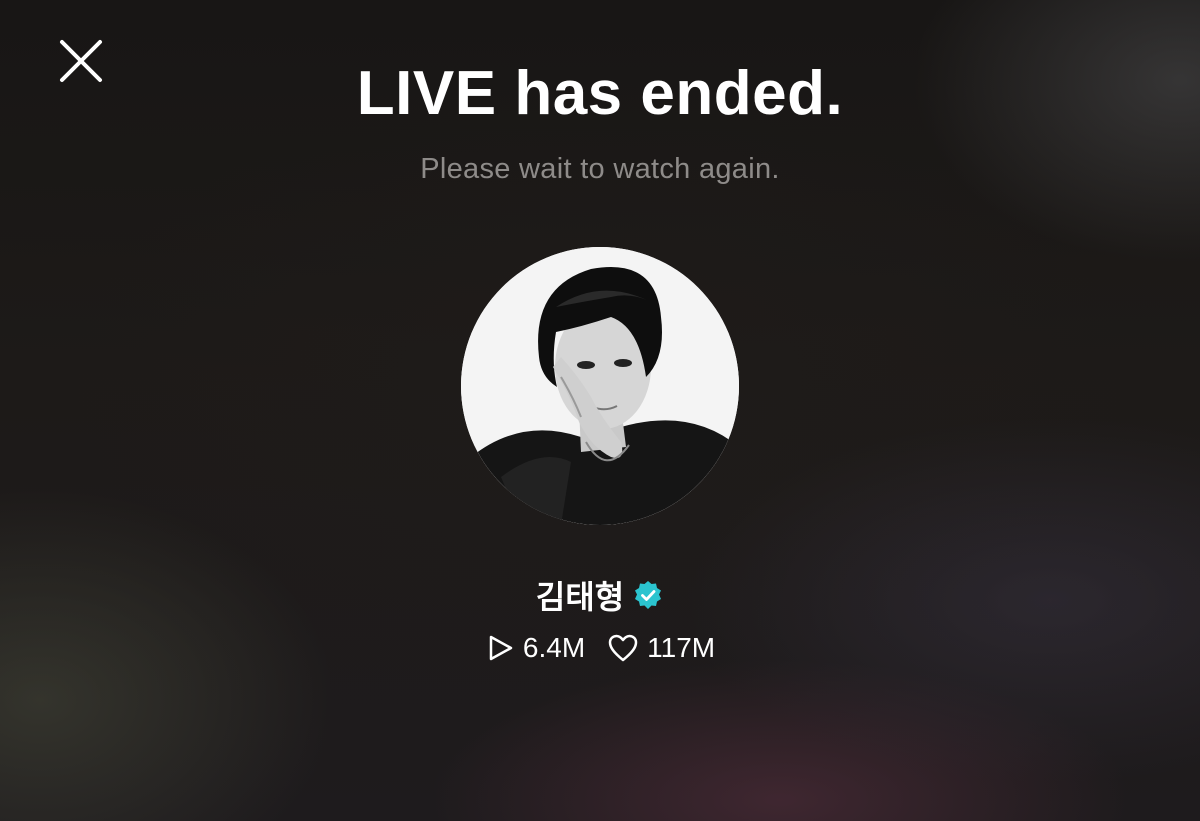 The width and height of the screenshot is (1200, 821). What do you see at coordinates (501, 648) in the screenshot?
I see `play-icon` at bounding box center [501, 648].